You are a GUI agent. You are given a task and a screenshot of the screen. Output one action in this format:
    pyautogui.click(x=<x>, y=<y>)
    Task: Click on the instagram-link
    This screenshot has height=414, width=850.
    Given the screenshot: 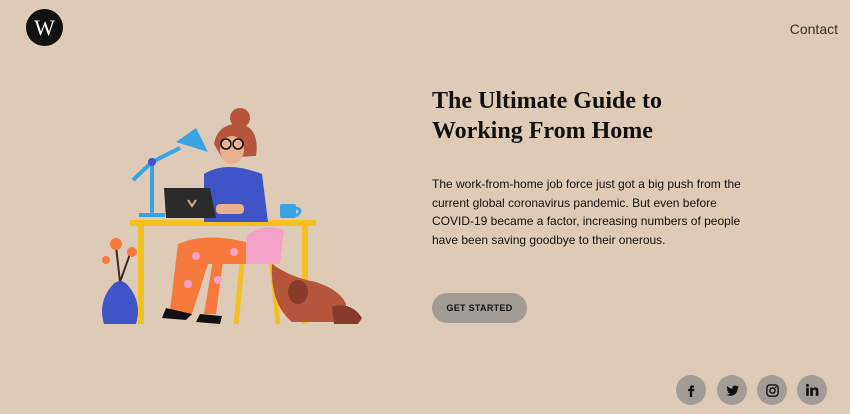 What is the action you would take?
    pyautogui.click(x=772, y=390)
    